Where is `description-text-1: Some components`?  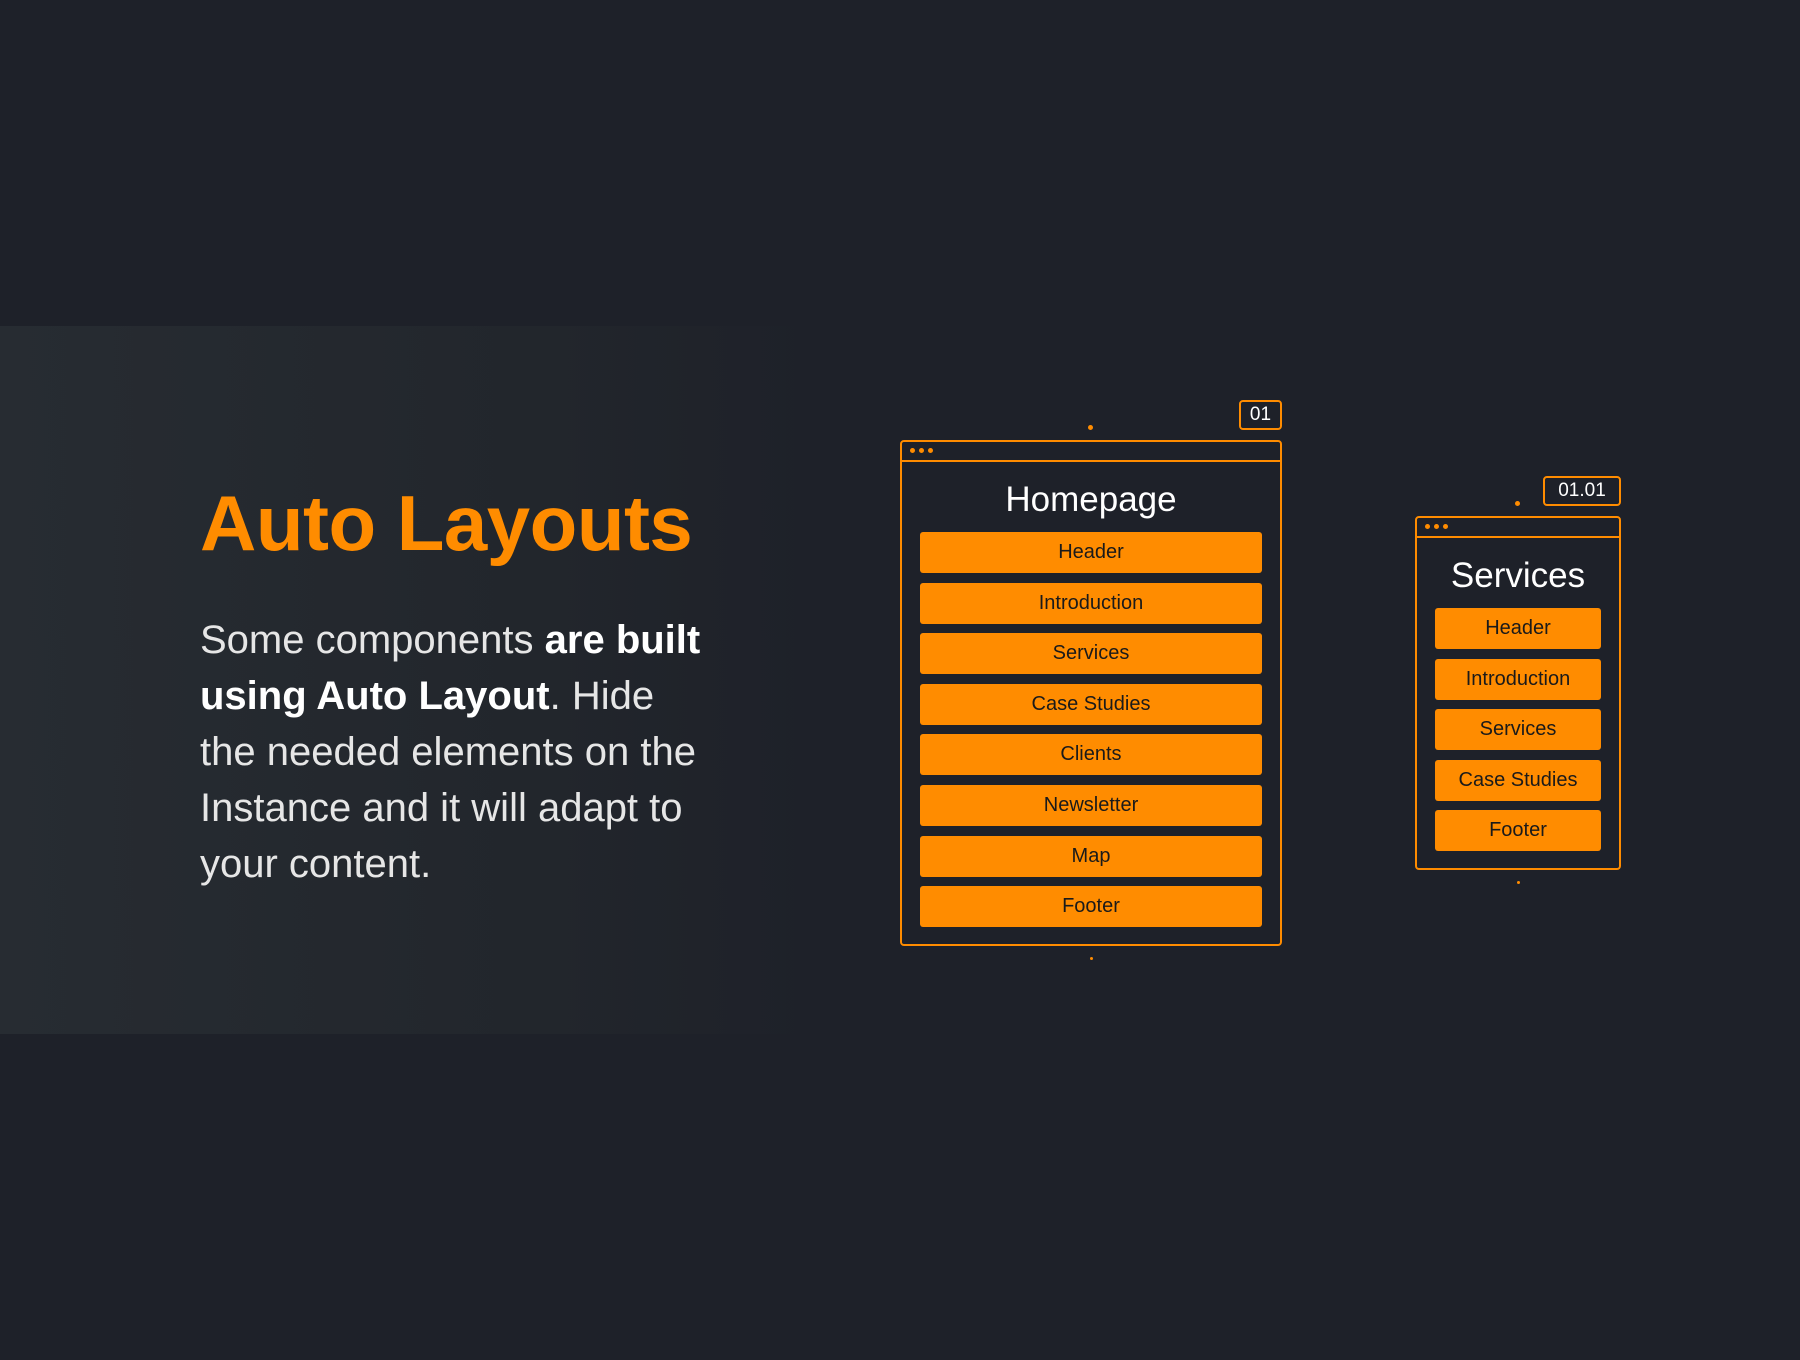 description-text-1: Some components is located at coordinates (372, 640).